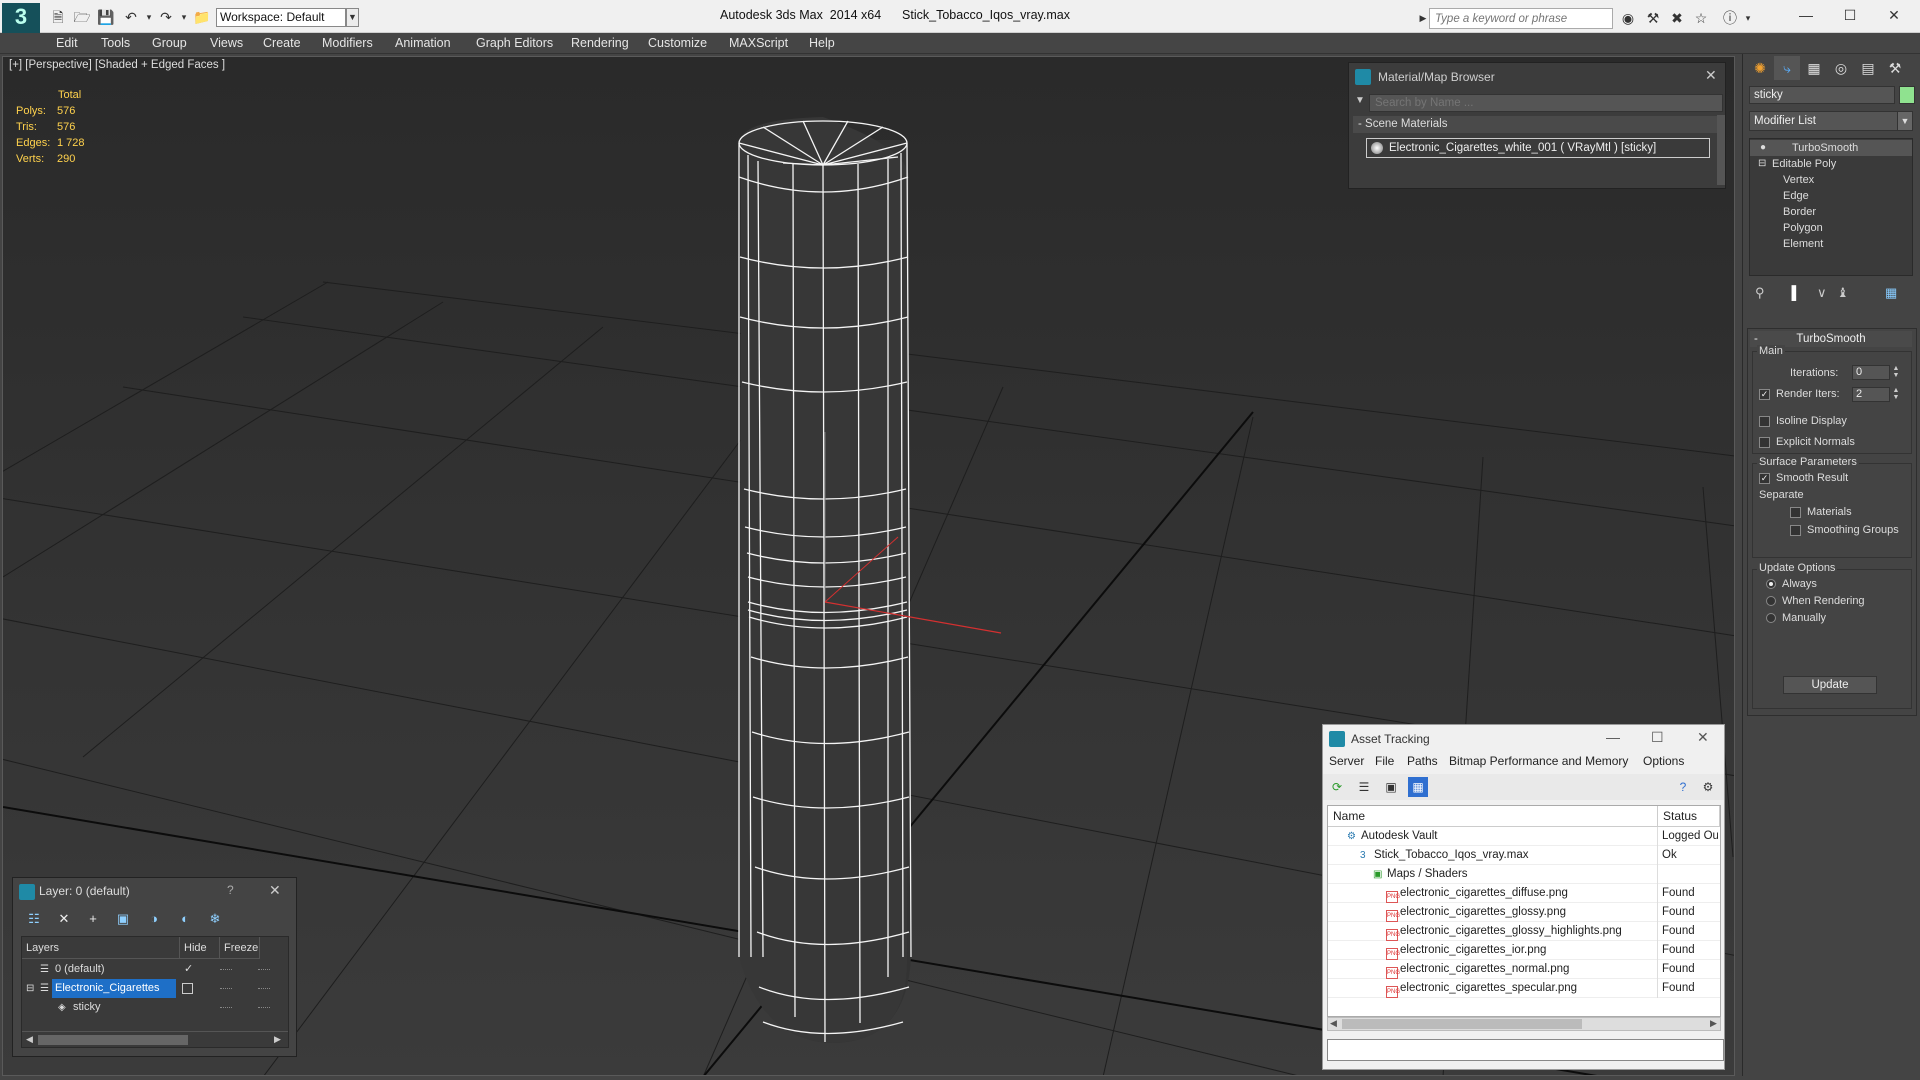  What do you see at coordinates (1831, 164) in the screenshot?
I see `stack-item-editable-poly: ⊟ Editable Poly` at bounding box center [1831, 164].